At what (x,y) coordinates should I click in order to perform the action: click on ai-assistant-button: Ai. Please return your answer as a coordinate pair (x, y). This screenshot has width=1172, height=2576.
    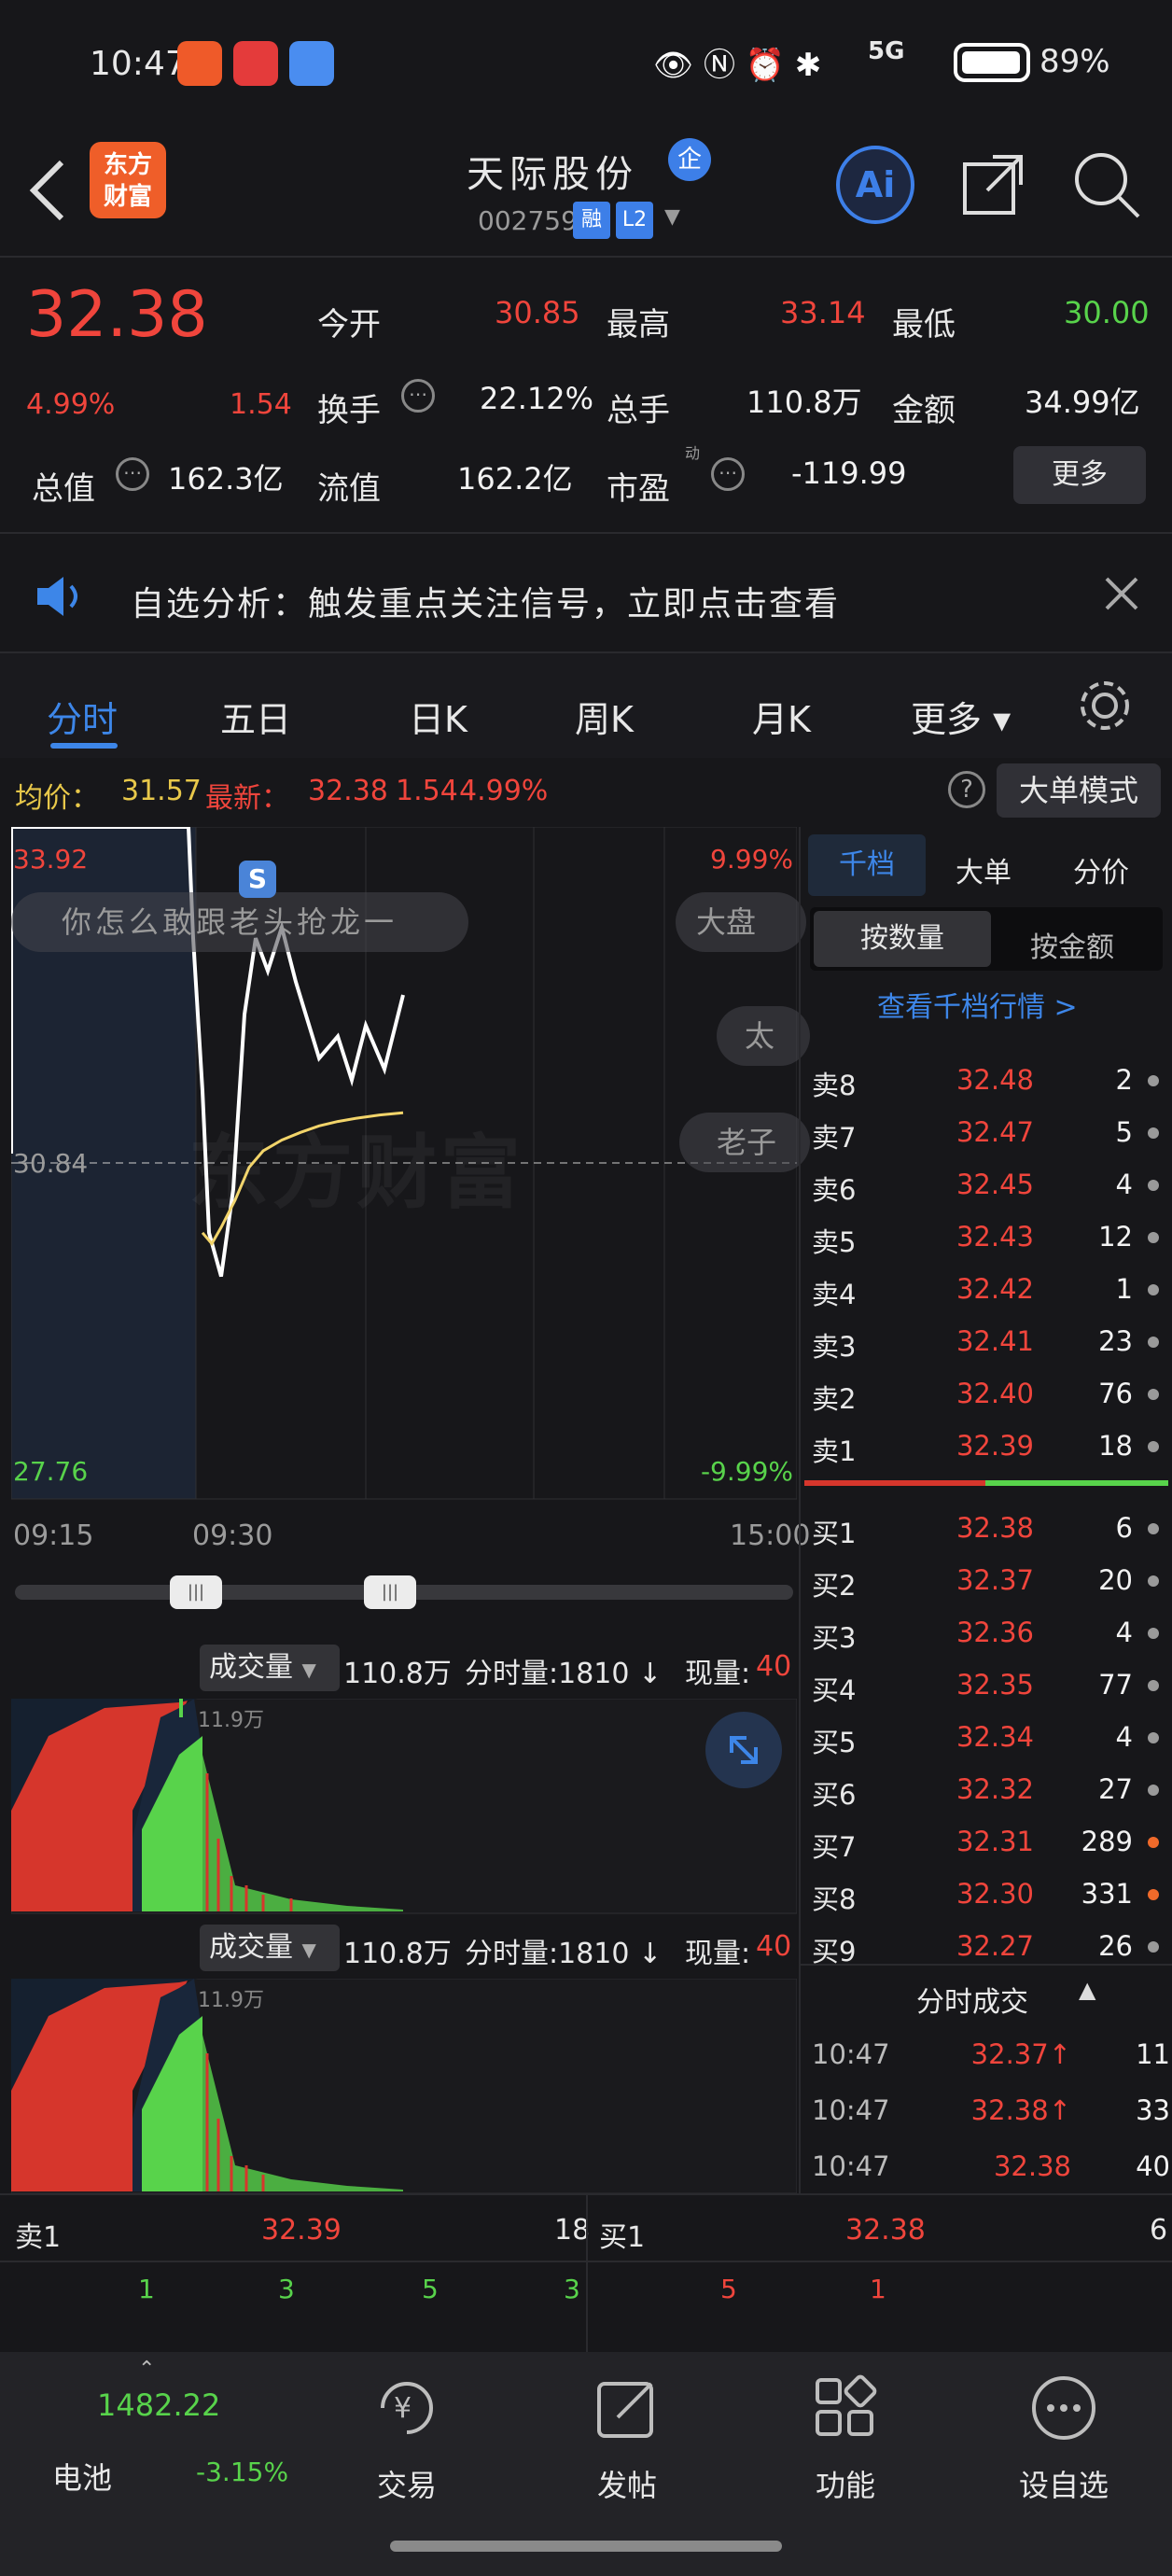
    Looking at the image, I should click on (875, 185).